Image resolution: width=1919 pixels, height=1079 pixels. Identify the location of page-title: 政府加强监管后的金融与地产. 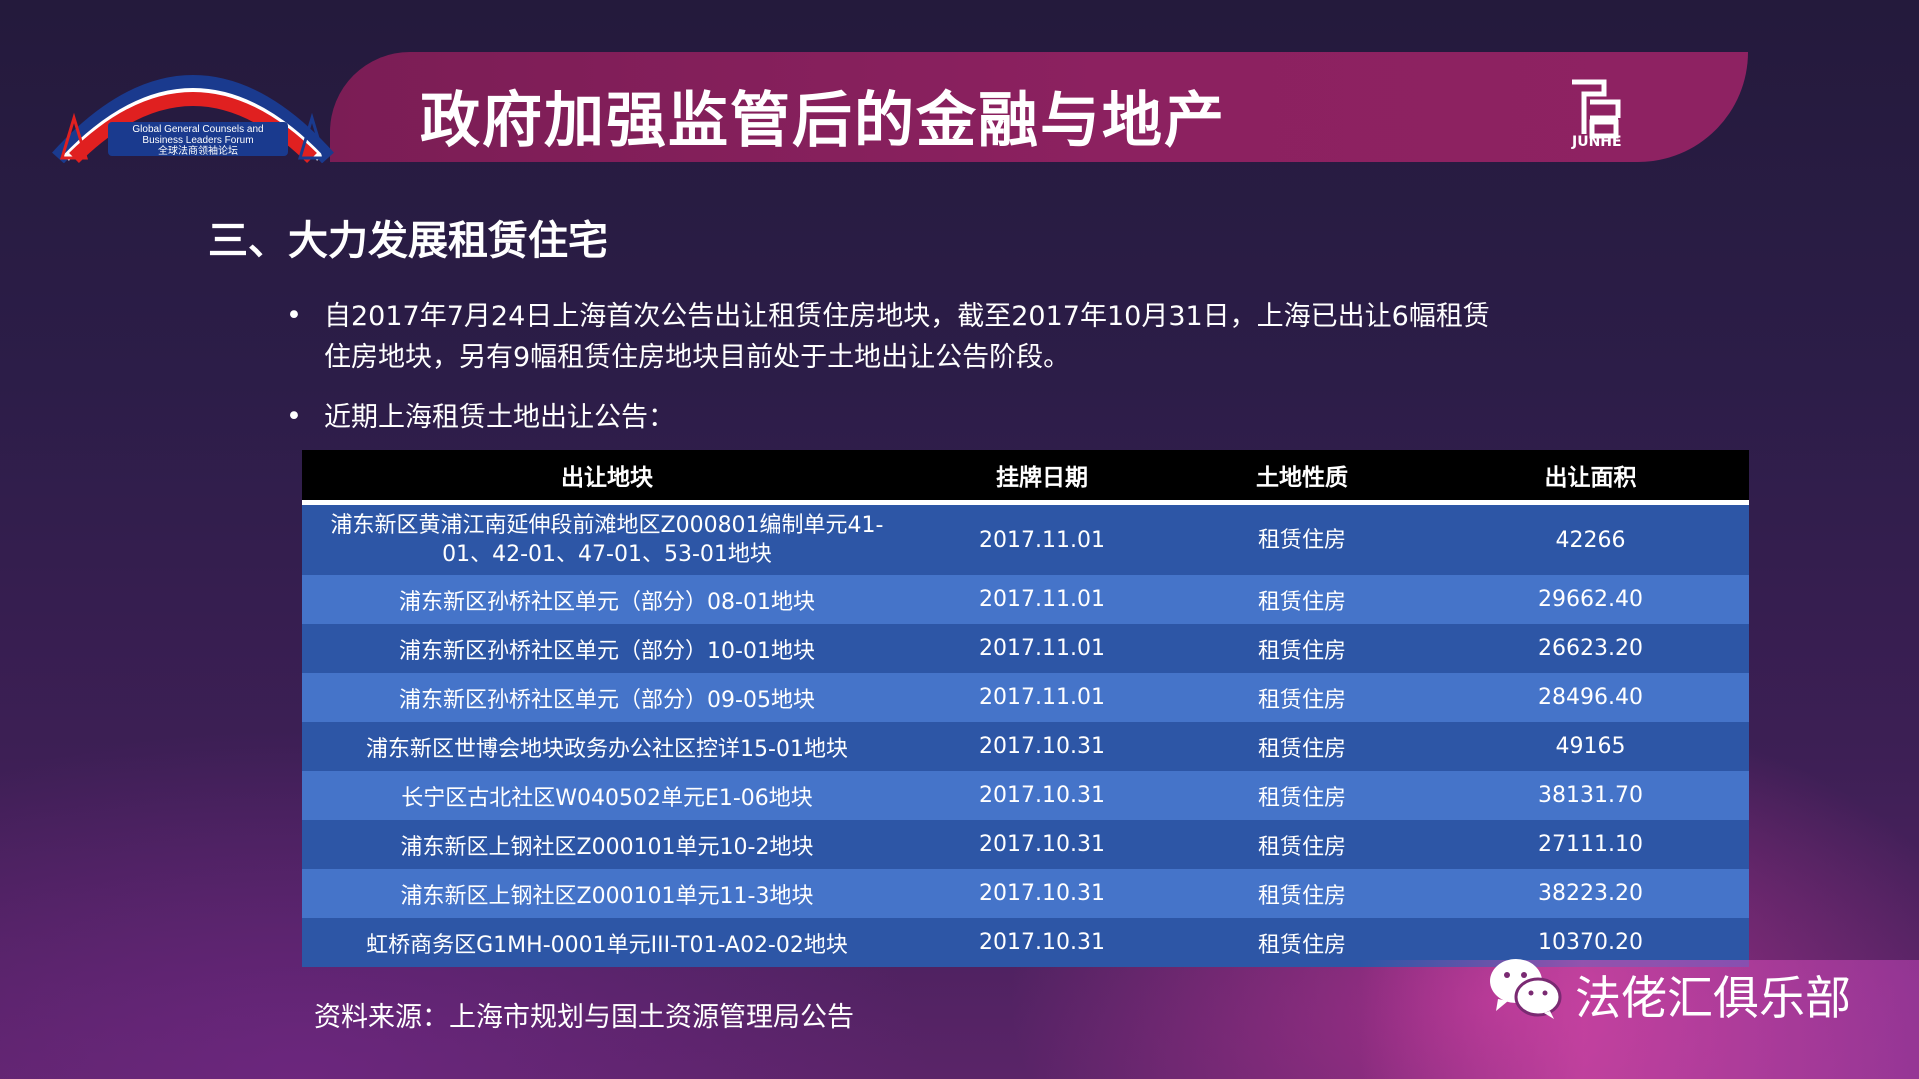
(823, 121).